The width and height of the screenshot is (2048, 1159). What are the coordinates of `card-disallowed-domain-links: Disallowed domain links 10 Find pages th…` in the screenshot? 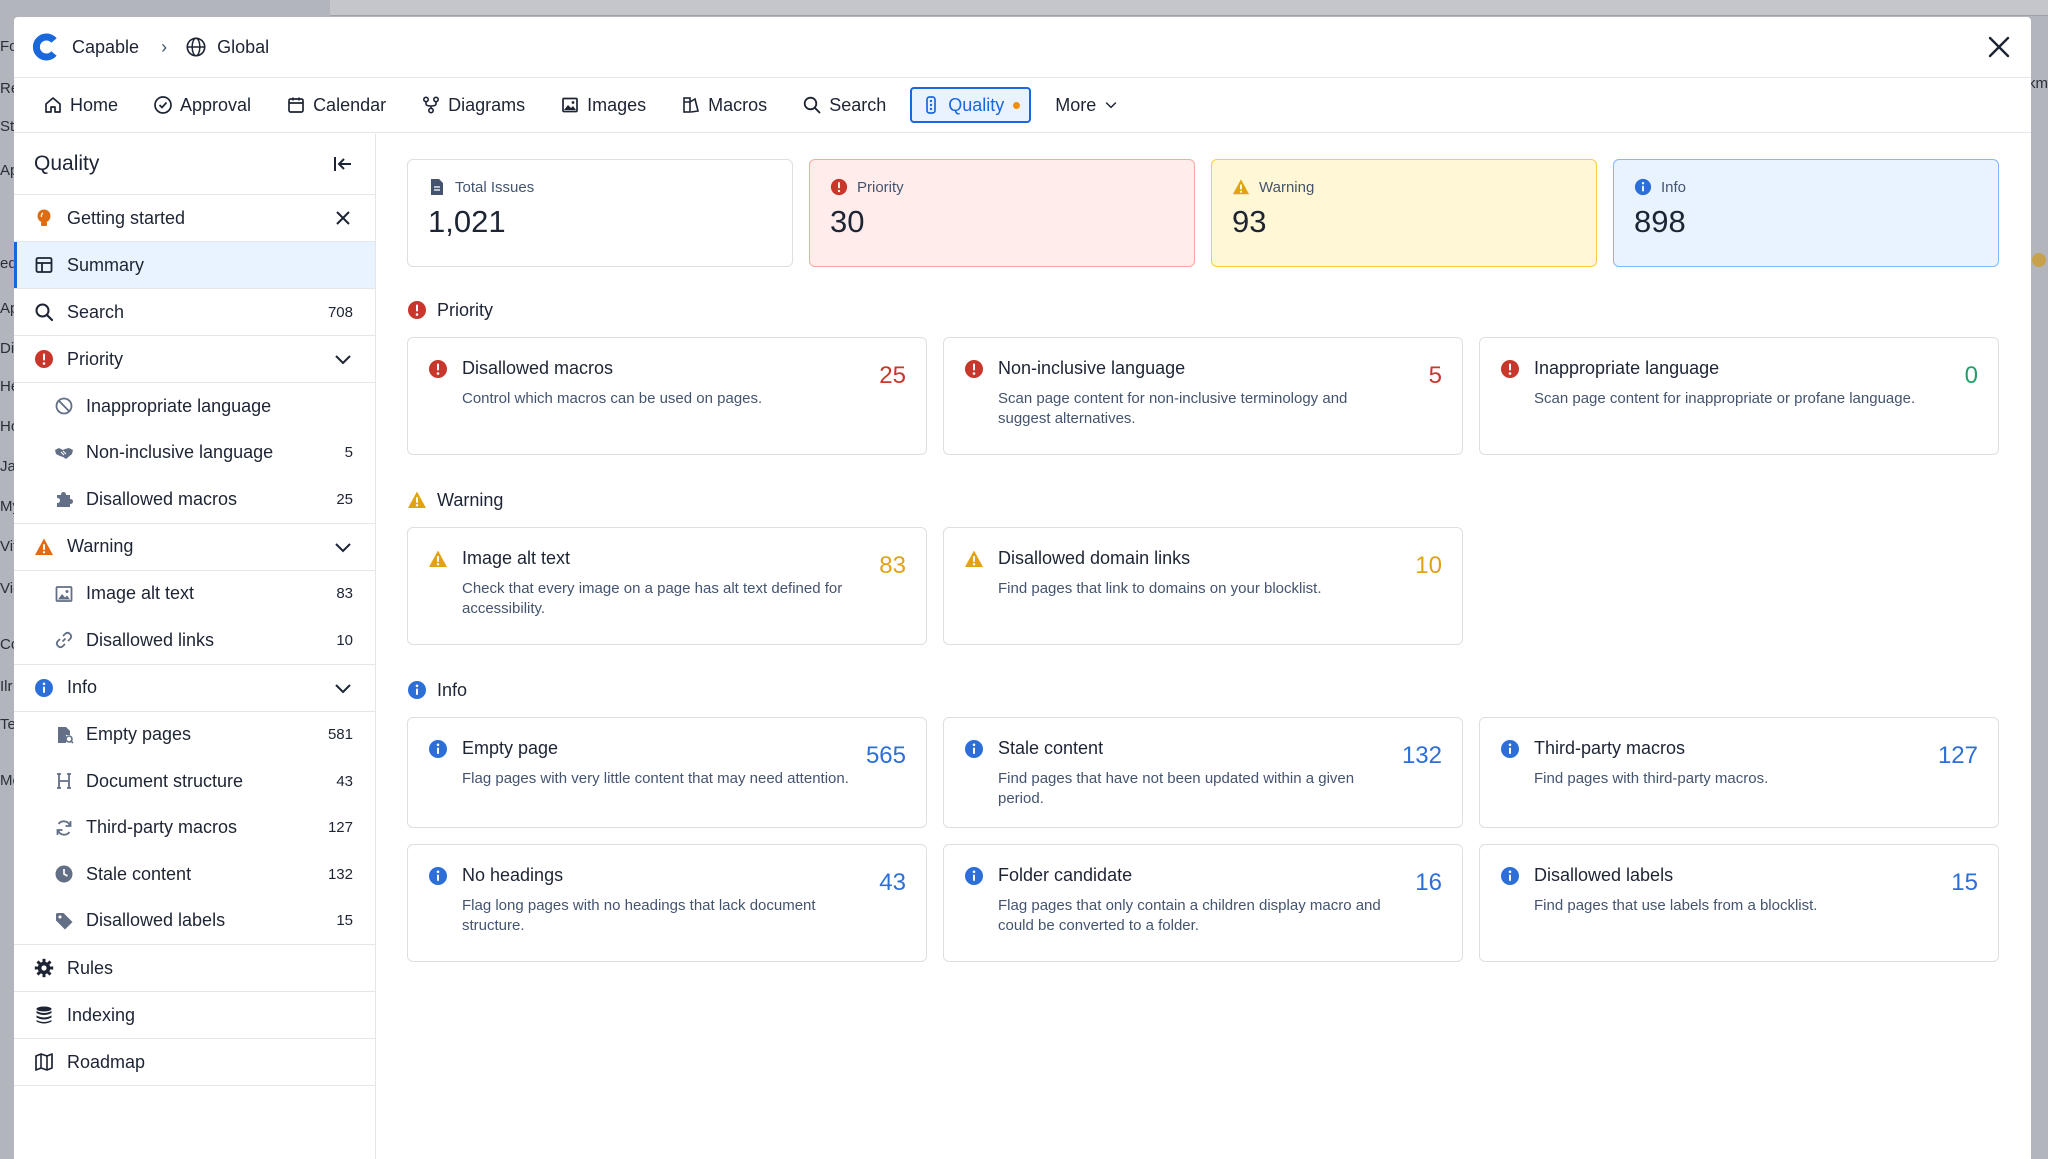 It's located at (1203, 586).